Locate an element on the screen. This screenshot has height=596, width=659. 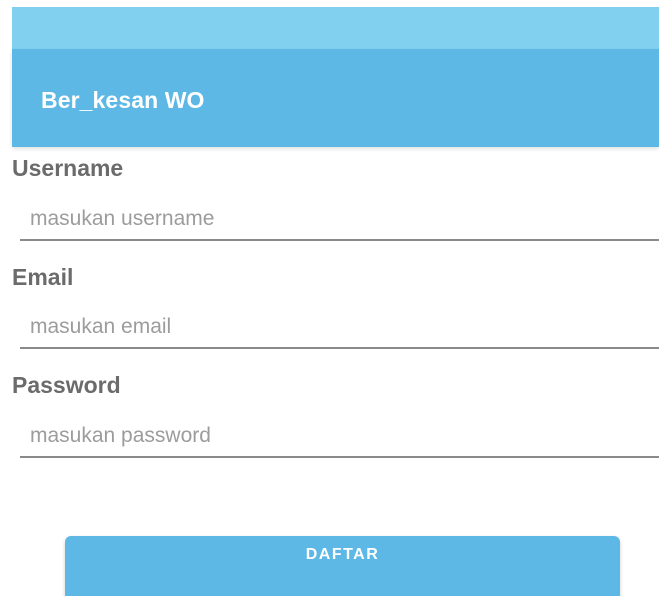
register-button: DAFTAR is located at coordinates (342, 566).